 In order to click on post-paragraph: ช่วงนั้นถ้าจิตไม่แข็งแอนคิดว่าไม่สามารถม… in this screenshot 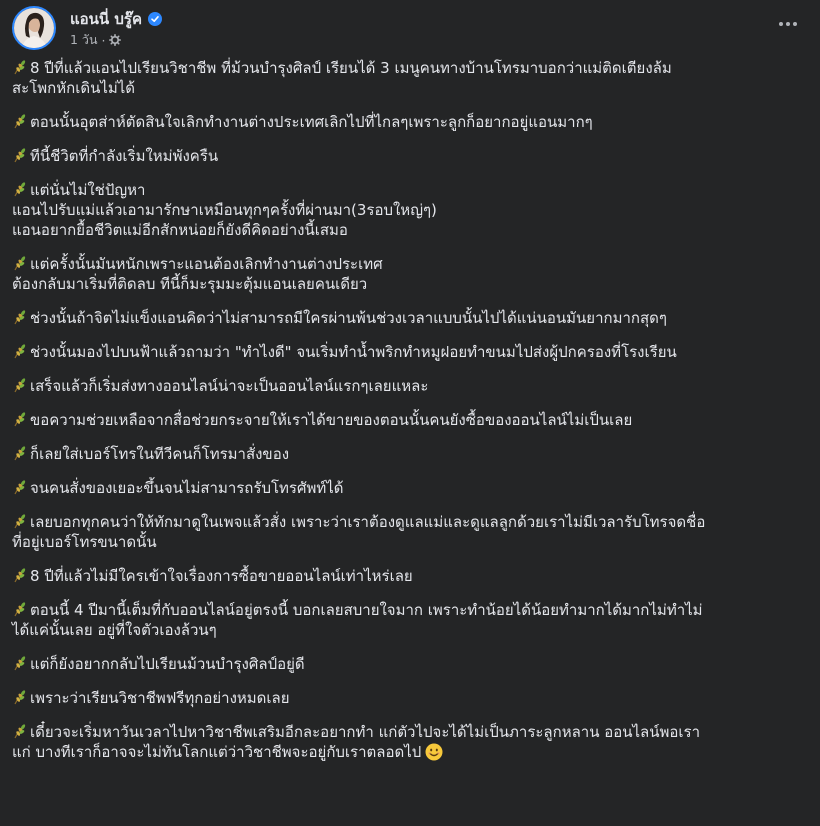, I will do `click(412, 318)`.